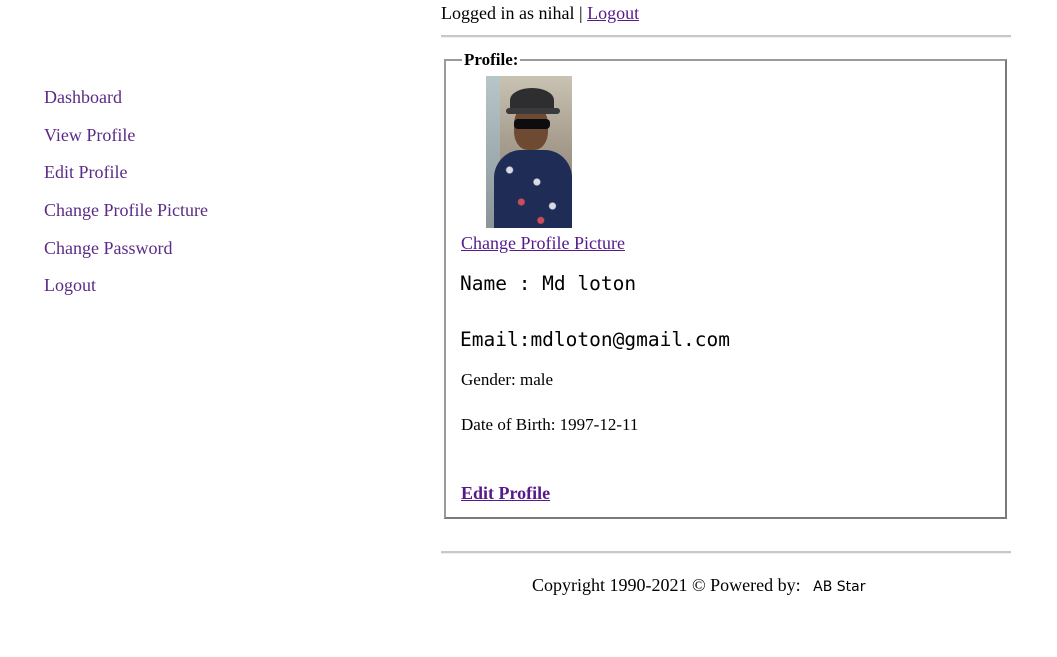 Image resolution: width=1057 pixels, height=657 pixels. I want to click on sidebar-link-dashboard: Dashboard, so click(83, 97).